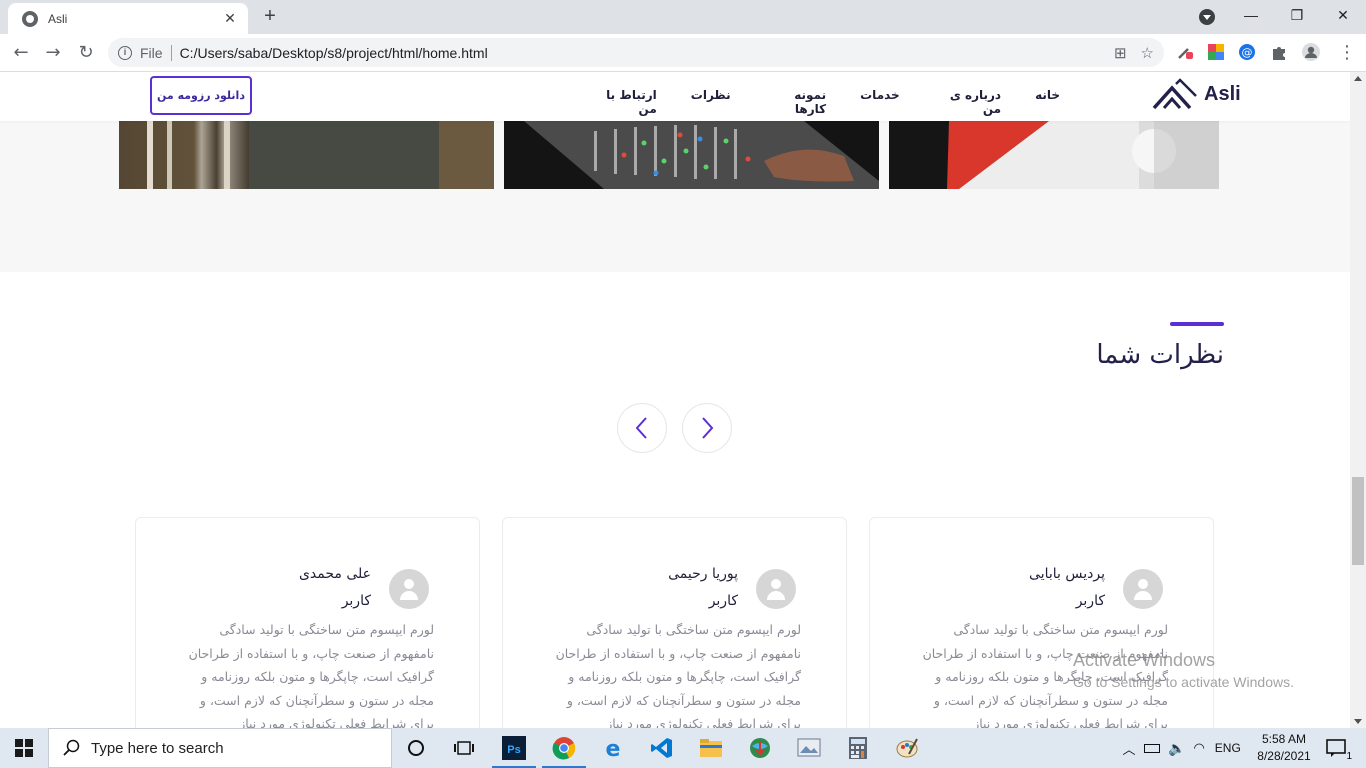 Image resolution: width=1366 pixels, height=768 pixels. What do you see at coordinates (809, 748) in the screenshot?
I see `image-viewer-icon` at bounding box center [809, 748].